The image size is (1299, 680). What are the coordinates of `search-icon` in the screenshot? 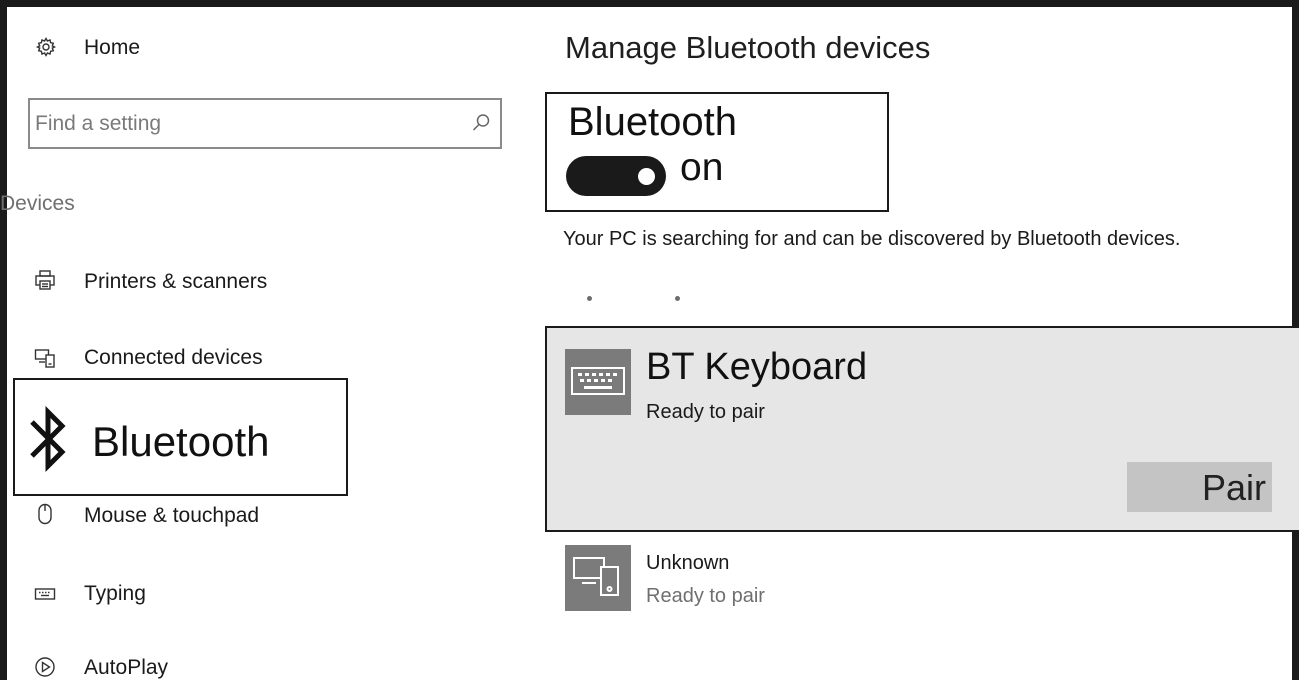 It's located at (481, 123).